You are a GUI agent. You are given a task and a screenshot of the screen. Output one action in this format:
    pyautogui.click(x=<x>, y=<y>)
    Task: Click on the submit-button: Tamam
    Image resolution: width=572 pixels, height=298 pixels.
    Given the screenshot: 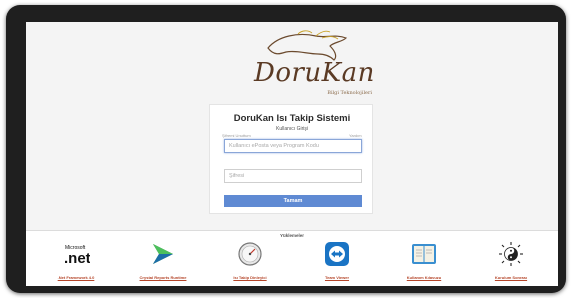 What is the action you would take?
    pyautogui.click(x=293, y=201)
    